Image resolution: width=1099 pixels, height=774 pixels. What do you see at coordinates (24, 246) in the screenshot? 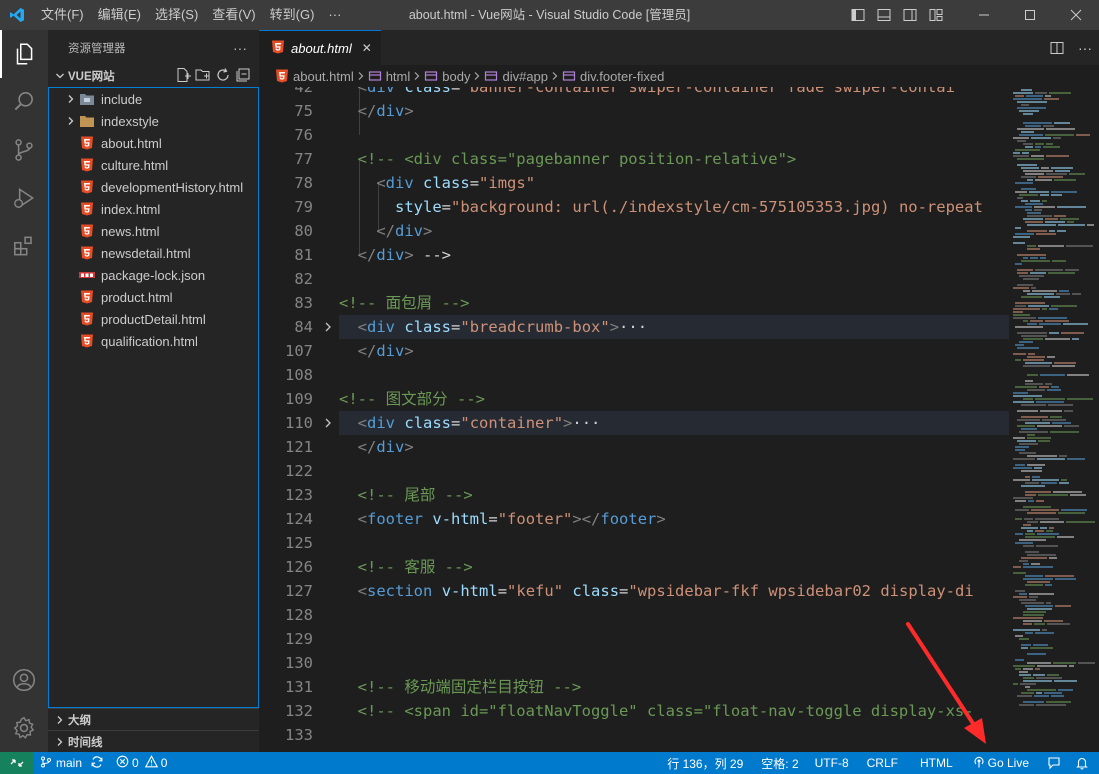
I see `extensions-icon` at bounding box center [24, 246].